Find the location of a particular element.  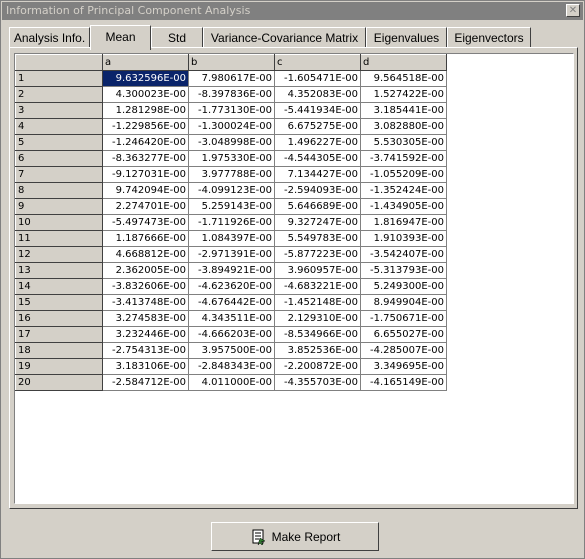

table-cell: -2.594093E-00 is located at coordinates (317, 190).